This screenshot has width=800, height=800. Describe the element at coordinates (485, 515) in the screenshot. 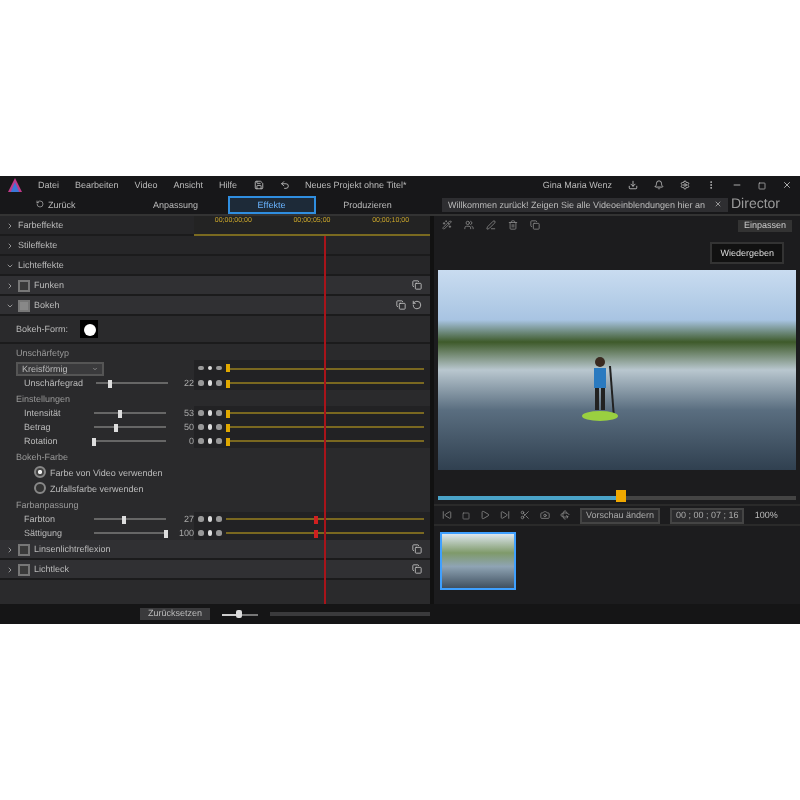

I see `play-icon` at that location.